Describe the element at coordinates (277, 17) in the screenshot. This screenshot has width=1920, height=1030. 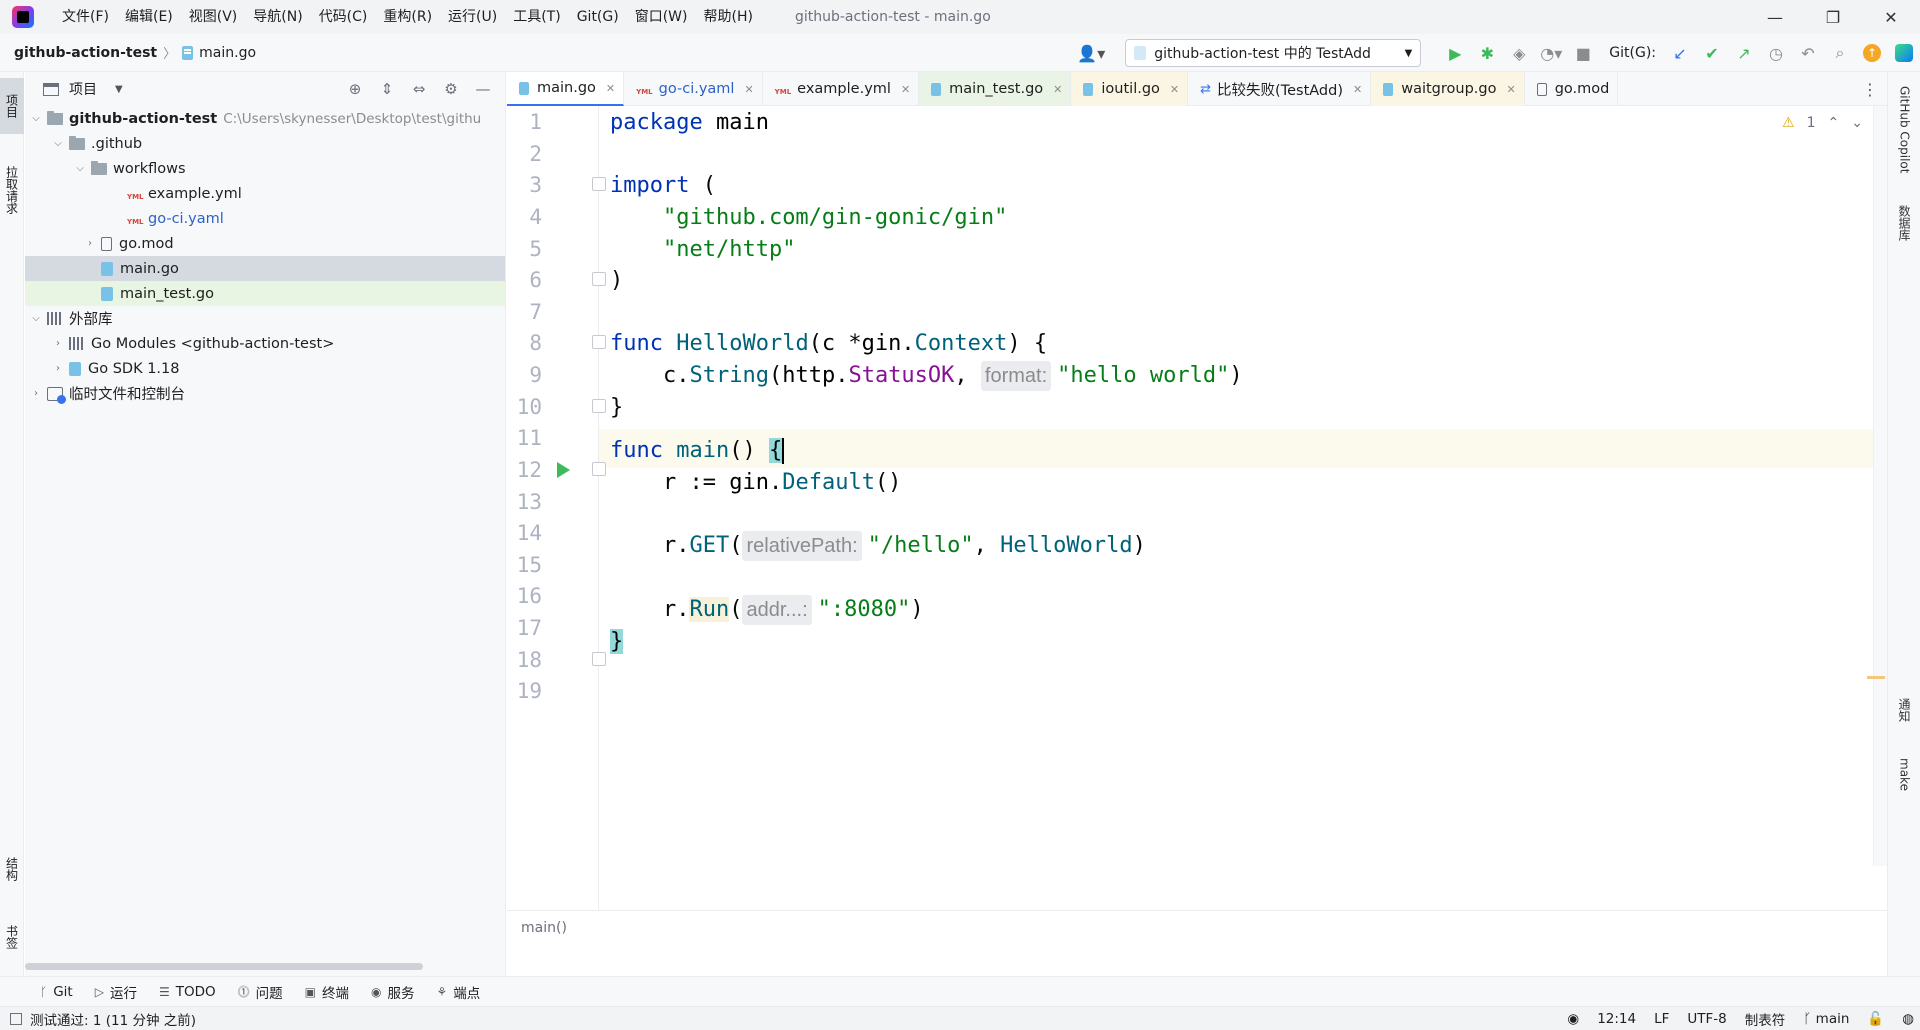
I see `menu-navigate: 导航(N)` at that location.